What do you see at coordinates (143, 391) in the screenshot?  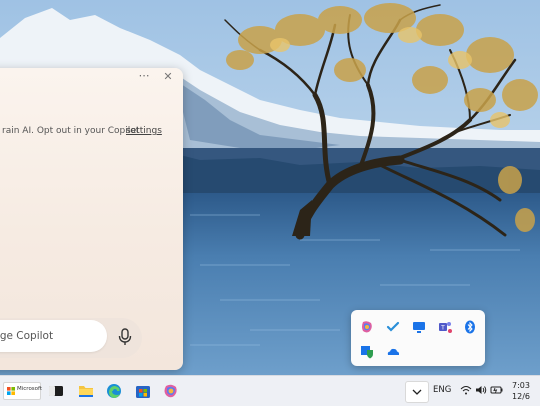 I see `store-icon` at bounding box center [143, 391].